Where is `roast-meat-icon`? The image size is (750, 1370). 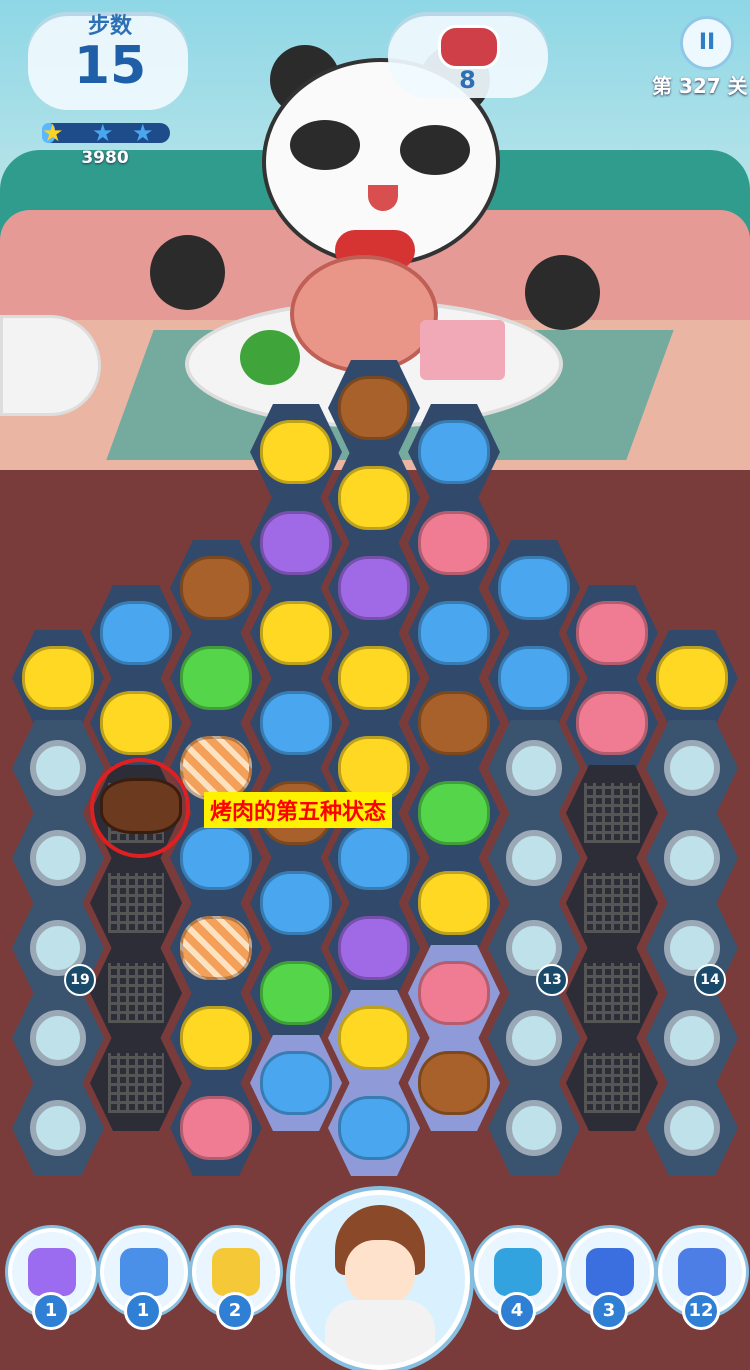 roast-meat-icon is located at coordinates (141, 806).